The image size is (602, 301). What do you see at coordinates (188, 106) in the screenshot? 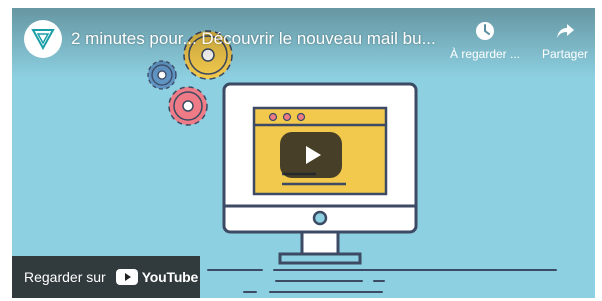
I see `gear-pink-icon` at bounding box center [188, 106].